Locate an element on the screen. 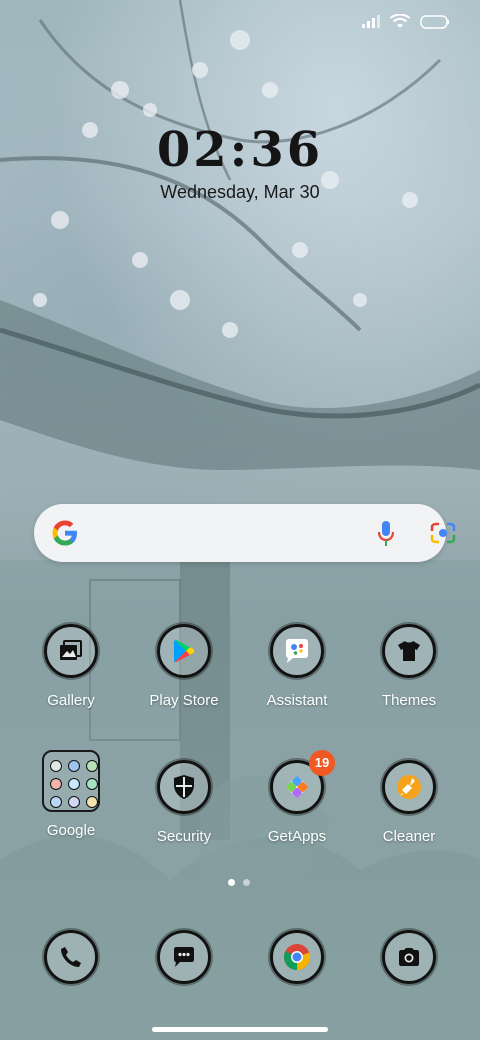  gallery-icon is located at coordinates (71, 651).